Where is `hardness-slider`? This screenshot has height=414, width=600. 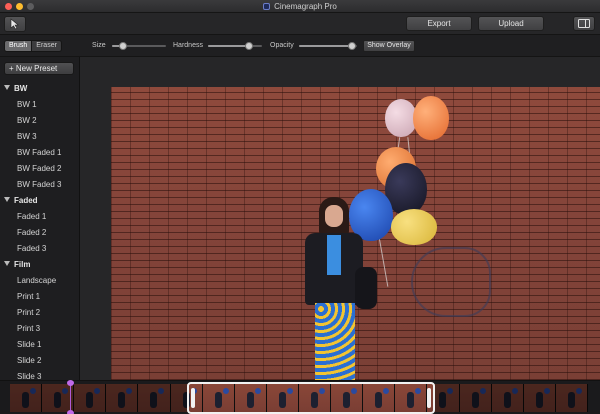 hardness-slider is located at coordinates (235, 46).